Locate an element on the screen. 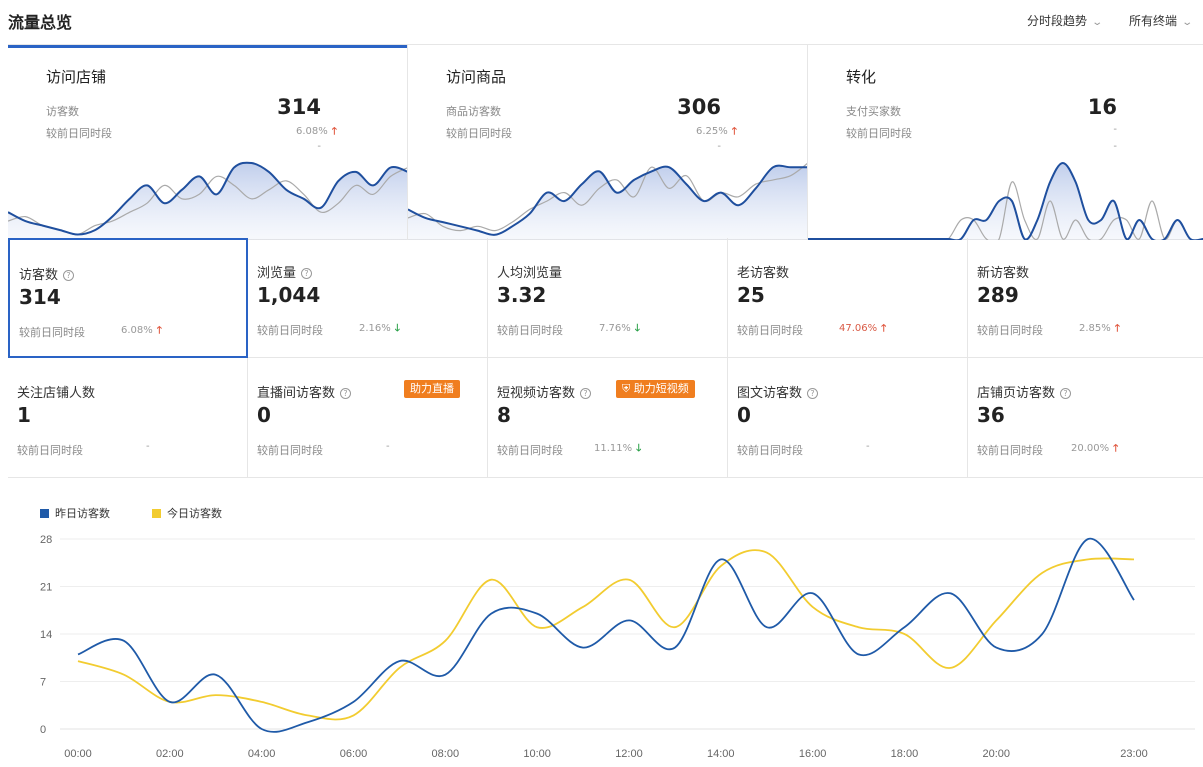  metric-label-text: 短视频访客数 is located at coordinates (536, 393).